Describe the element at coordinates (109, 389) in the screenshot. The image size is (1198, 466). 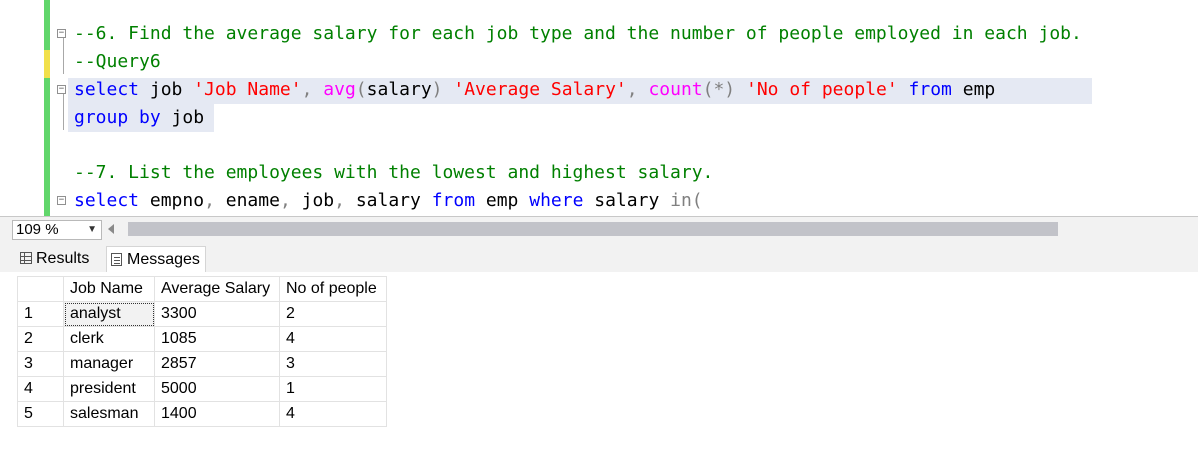
I see `cell-job-name: president` at that location.